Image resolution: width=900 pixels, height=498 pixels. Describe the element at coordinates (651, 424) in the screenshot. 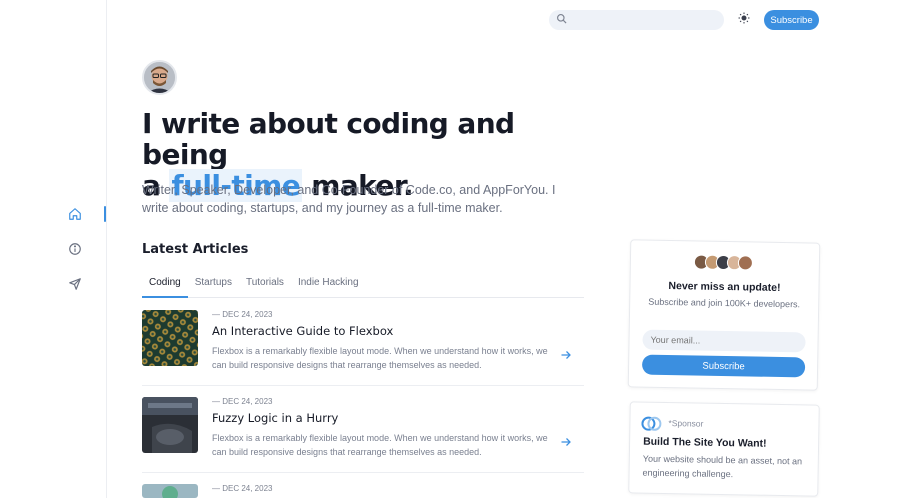

I see `sponsor-logo-icon` at that location.